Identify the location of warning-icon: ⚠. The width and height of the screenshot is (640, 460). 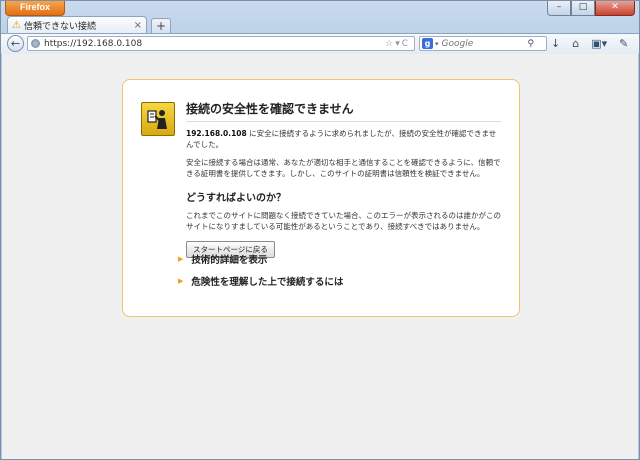
(16, 25).